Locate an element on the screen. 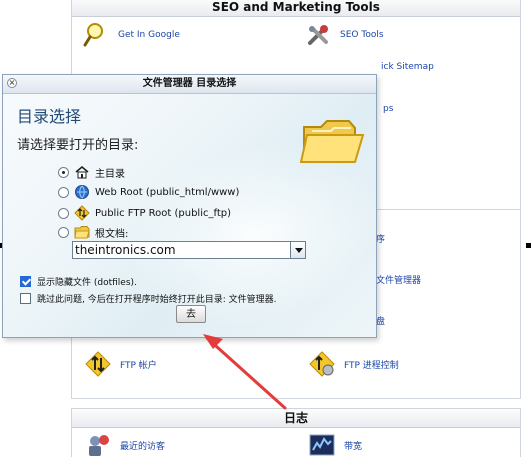  web-root-option: Web Root (public_html/www) is located at coordinates (148, 192).